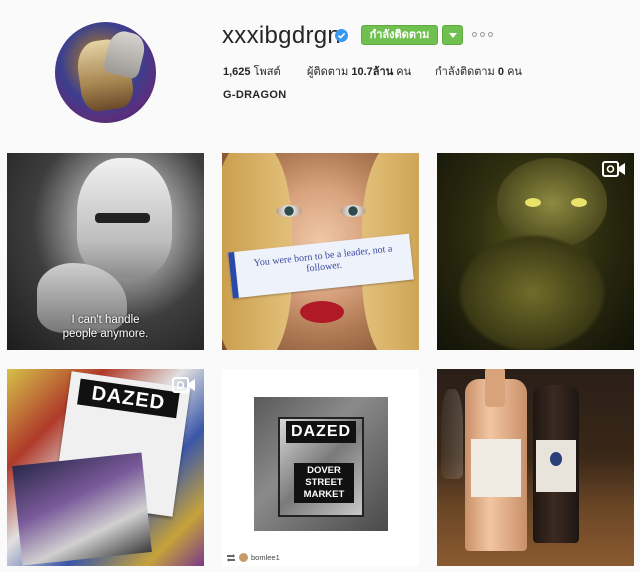  Describe the element at coordinates (399, 35) in the screenshot. I see `following-button: กำลังติดตาม` at that location.